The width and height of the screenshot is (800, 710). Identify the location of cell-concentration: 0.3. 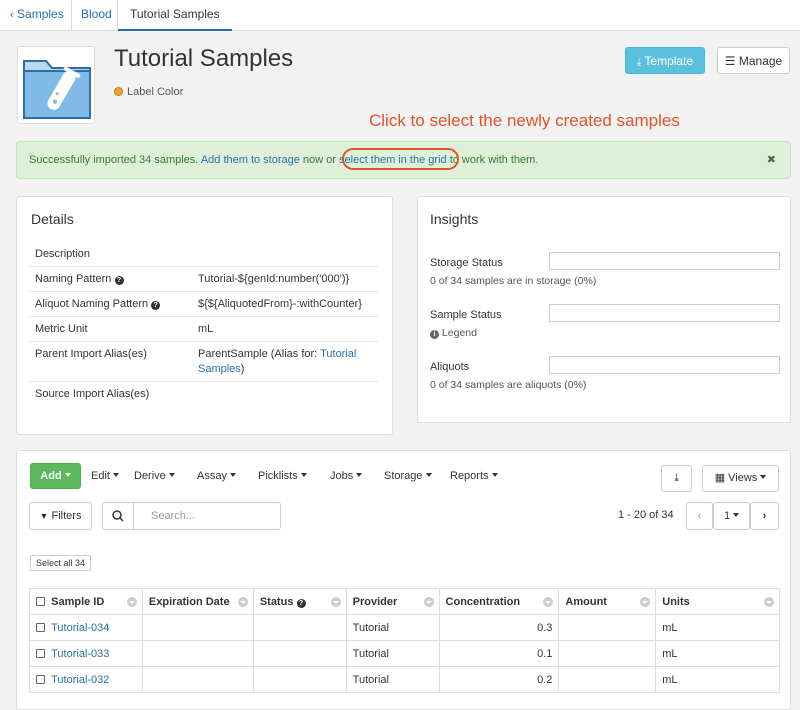
(499, 627).